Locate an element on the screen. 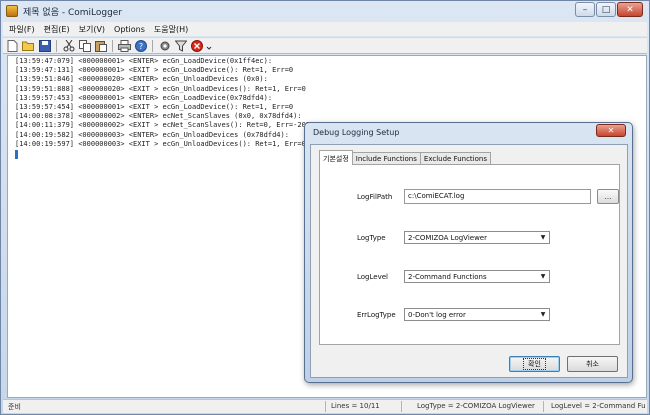 The width and height of the screenshot is (650, 415). ok-button: 확인 is located at coordinates (534, 364).